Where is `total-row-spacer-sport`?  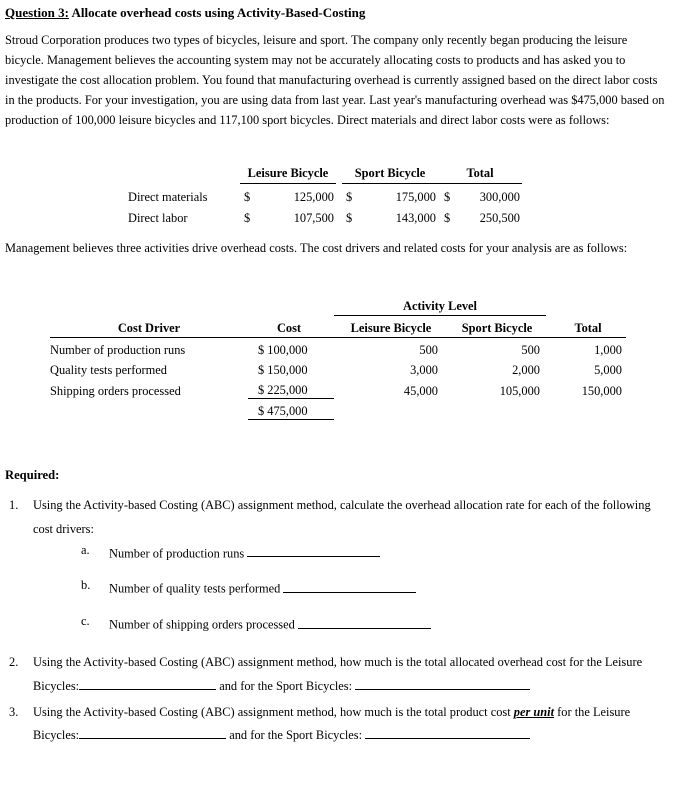 total-row-spacer-sport is located at coordinates (495, 409).